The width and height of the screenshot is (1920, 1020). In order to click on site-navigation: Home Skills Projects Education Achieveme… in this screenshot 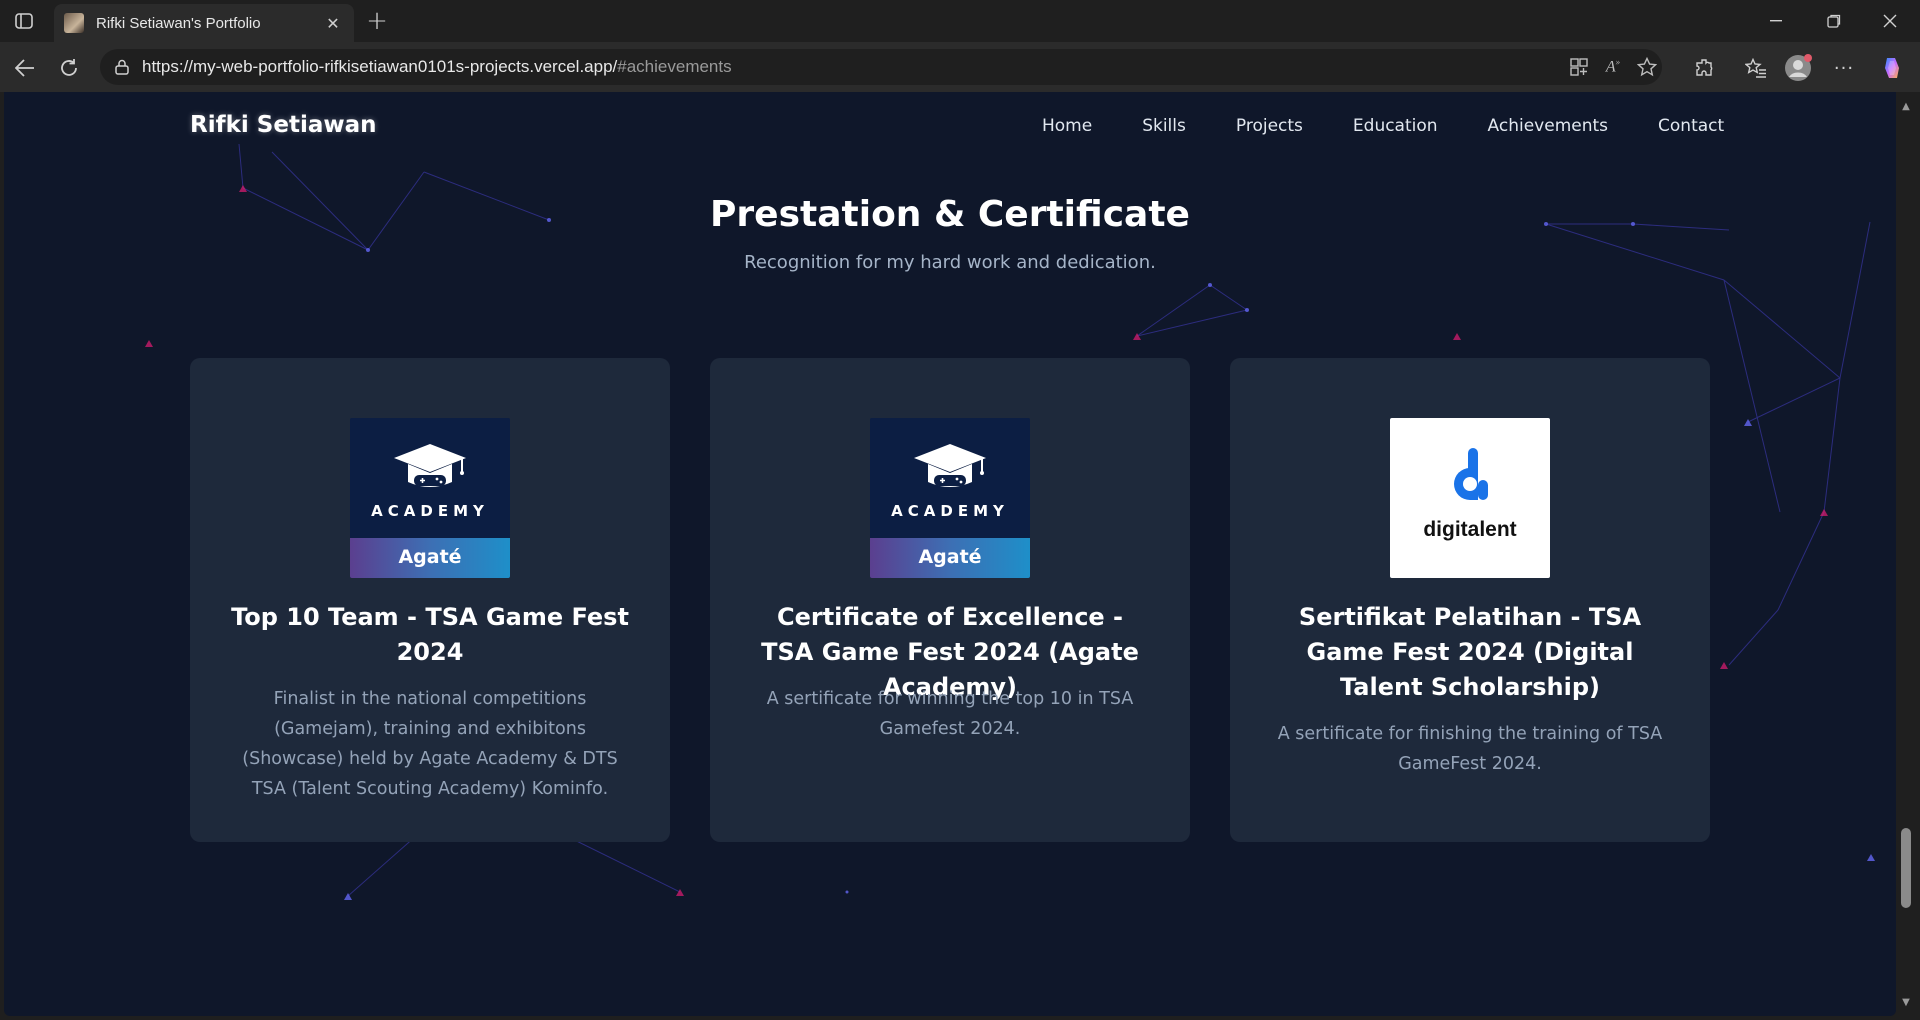, I will do `click(1383, 126)`.